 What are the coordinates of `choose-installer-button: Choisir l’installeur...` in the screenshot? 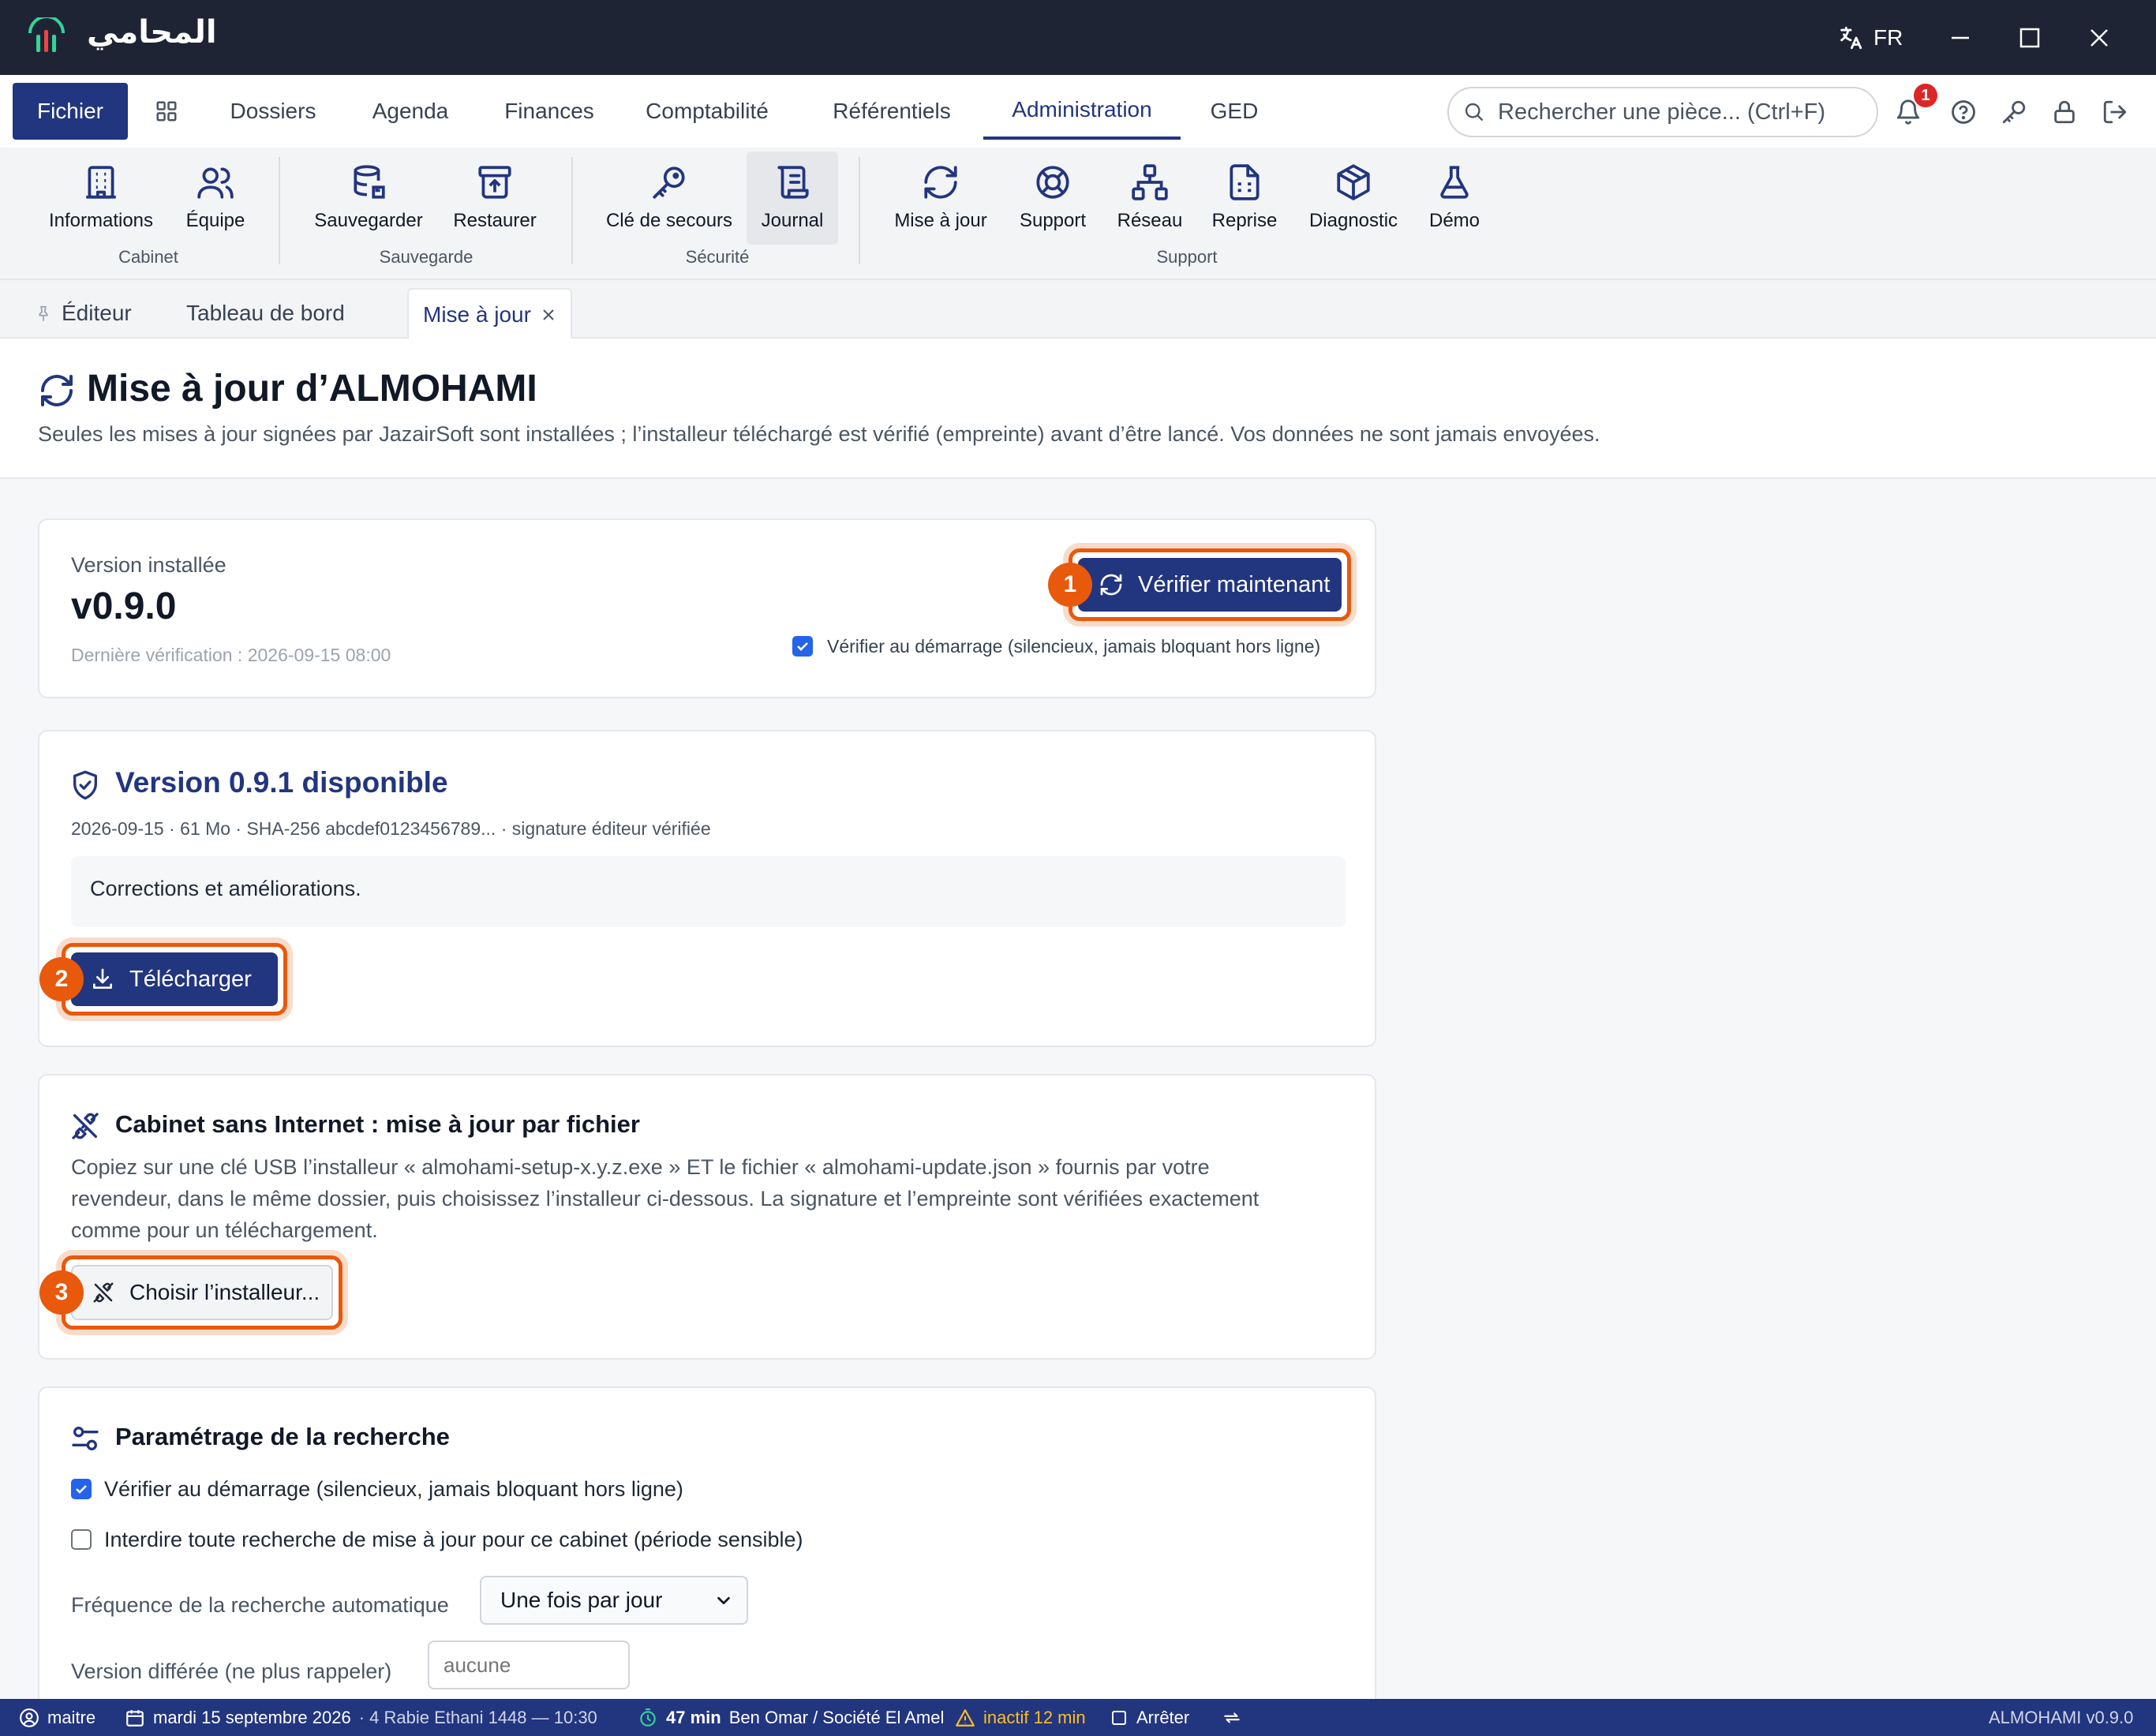 It's located at (202, 1292).